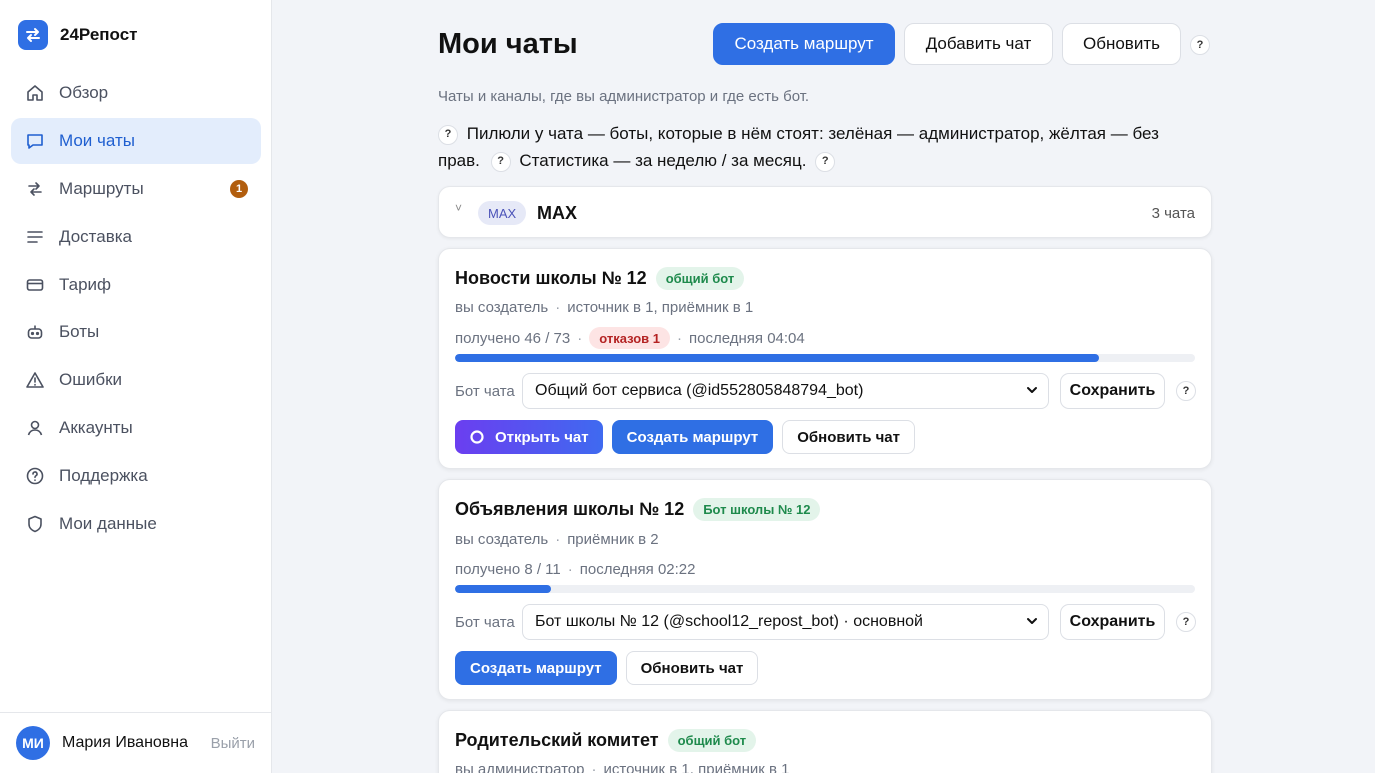 The height and width of the screenshot is (773, 1375). I want to click on sidebar-item-errors: Ошибки, so click(136, 380).